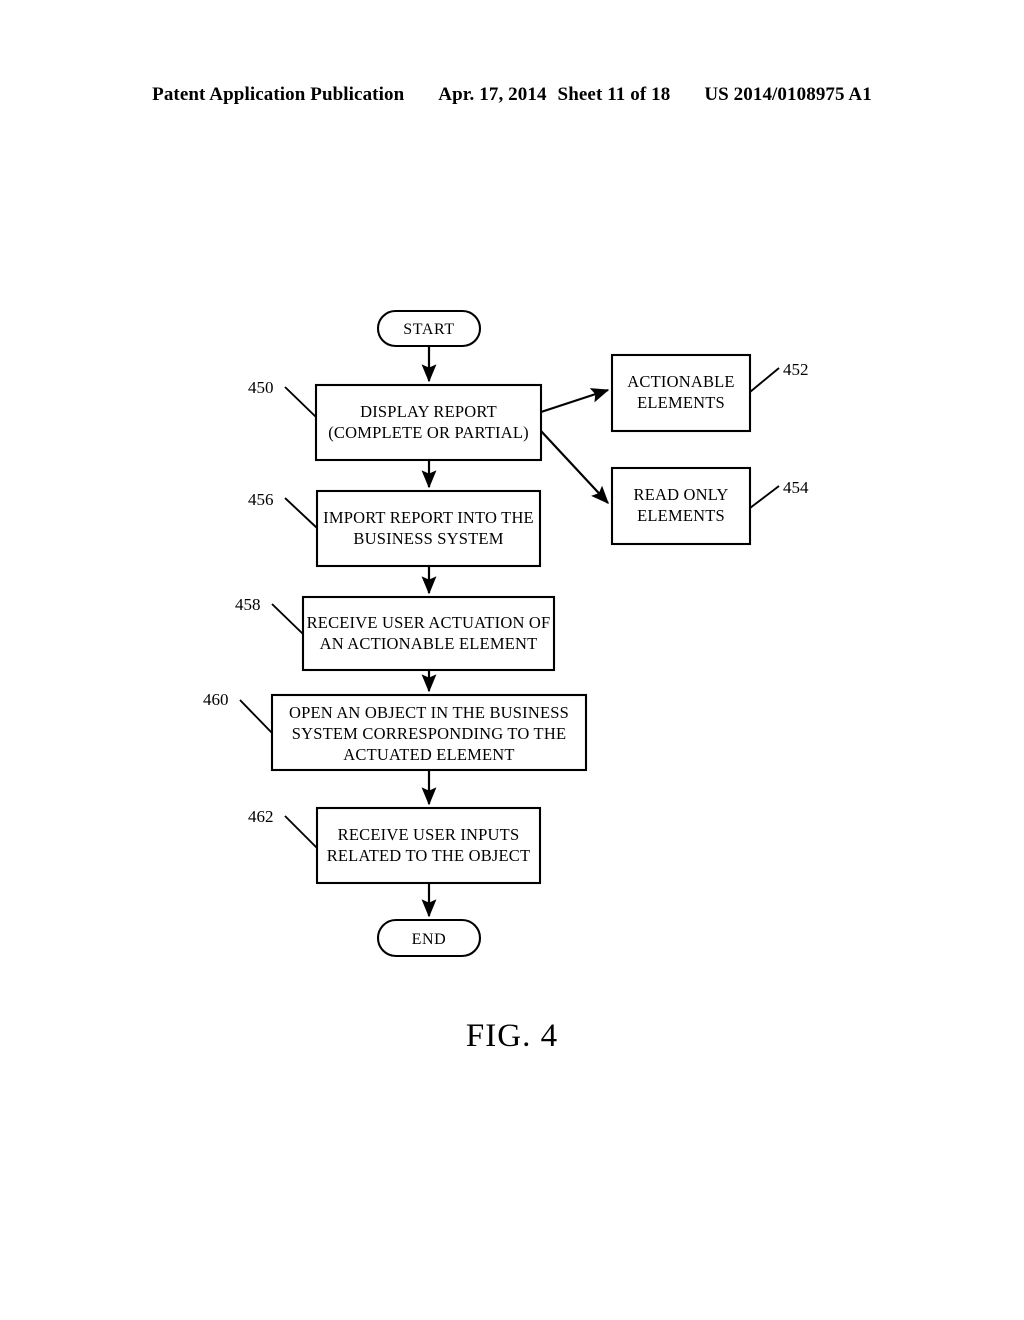 The width and height of the screenshot is (1024, 1320). What do you see at coordinates (796, 487) in the screenshot?
I see `reference-numeral-454: 454` at bounding box center [796, 487].